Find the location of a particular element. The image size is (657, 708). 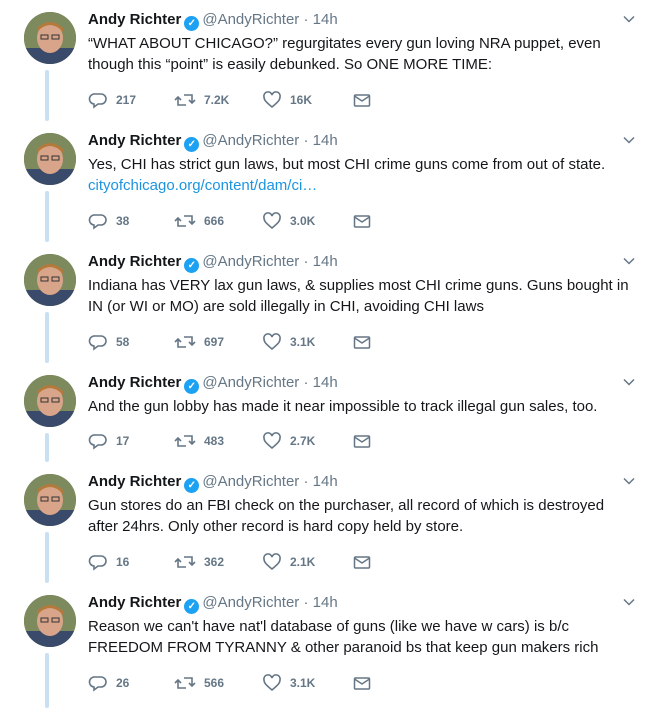

retweet-count: 666 is located at coordinates (214, 221).